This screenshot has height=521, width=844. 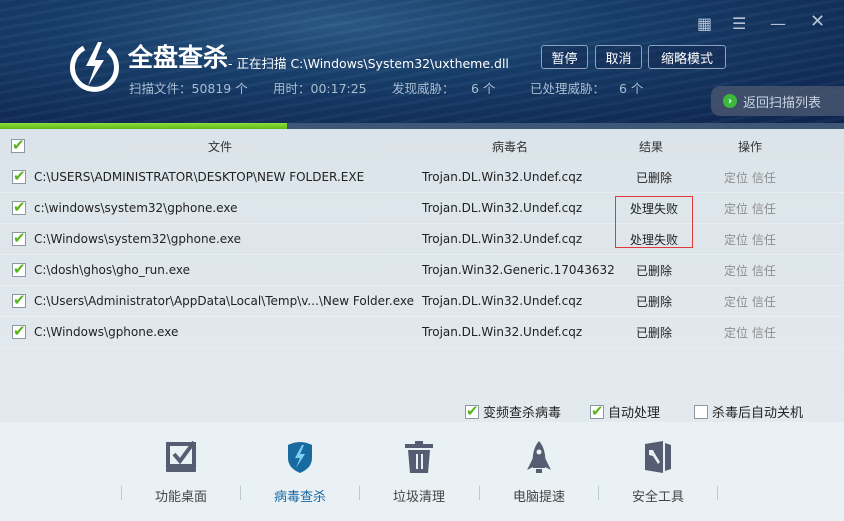 What do you see at coordinates (419, 457) in the screenshot?
I see `trash-icon` at bounding box center [419, 457].